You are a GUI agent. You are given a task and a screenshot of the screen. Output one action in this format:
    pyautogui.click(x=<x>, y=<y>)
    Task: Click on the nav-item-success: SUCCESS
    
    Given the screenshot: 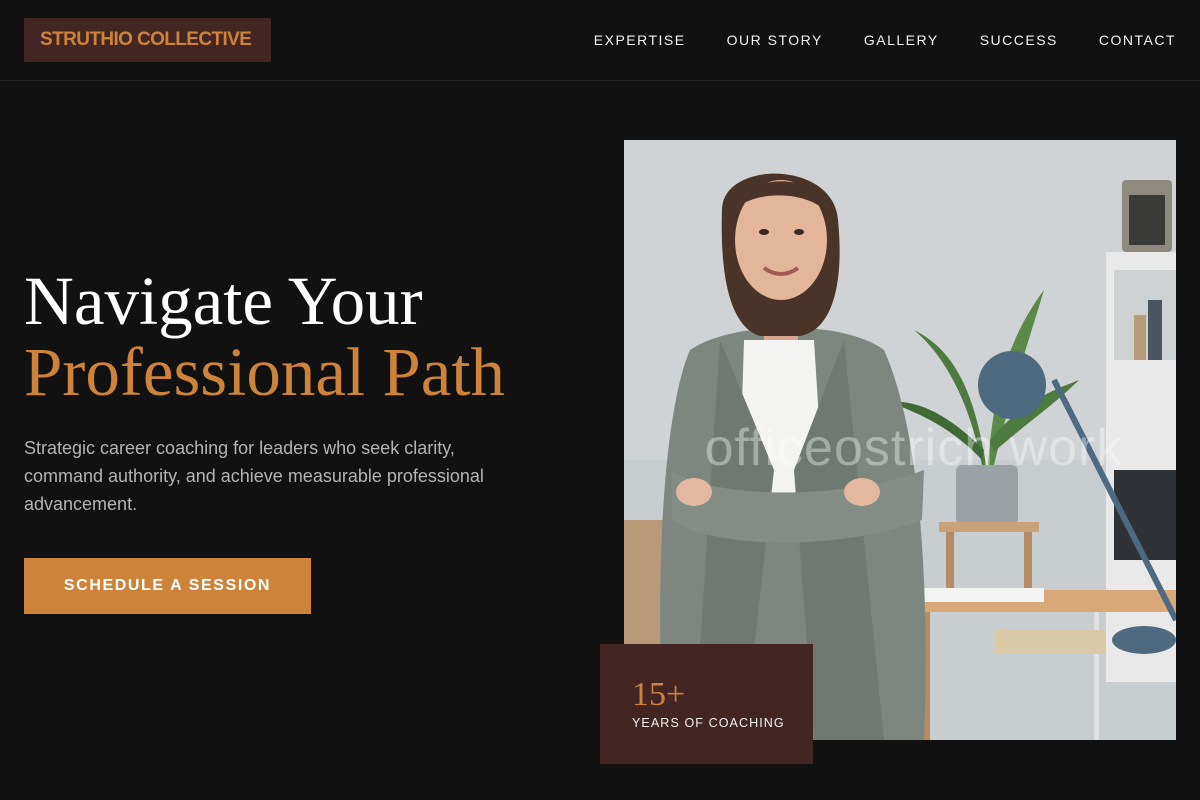 What is the action you would take?
    pyautogui.click(x=1019, y=40)
    